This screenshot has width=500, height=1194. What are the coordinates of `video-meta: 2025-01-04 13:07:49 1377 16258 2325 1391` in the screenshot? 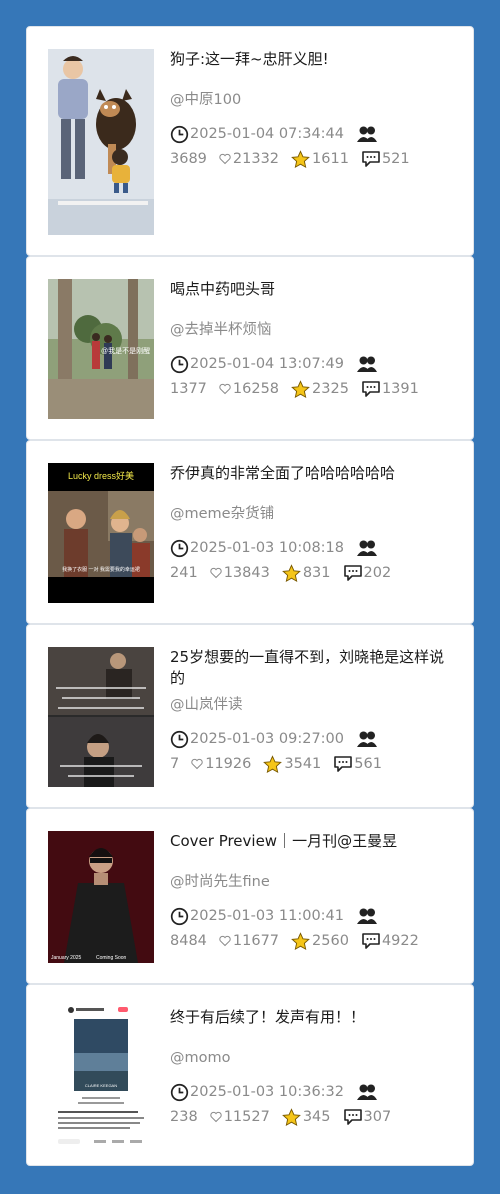 It's located at (314, 376).